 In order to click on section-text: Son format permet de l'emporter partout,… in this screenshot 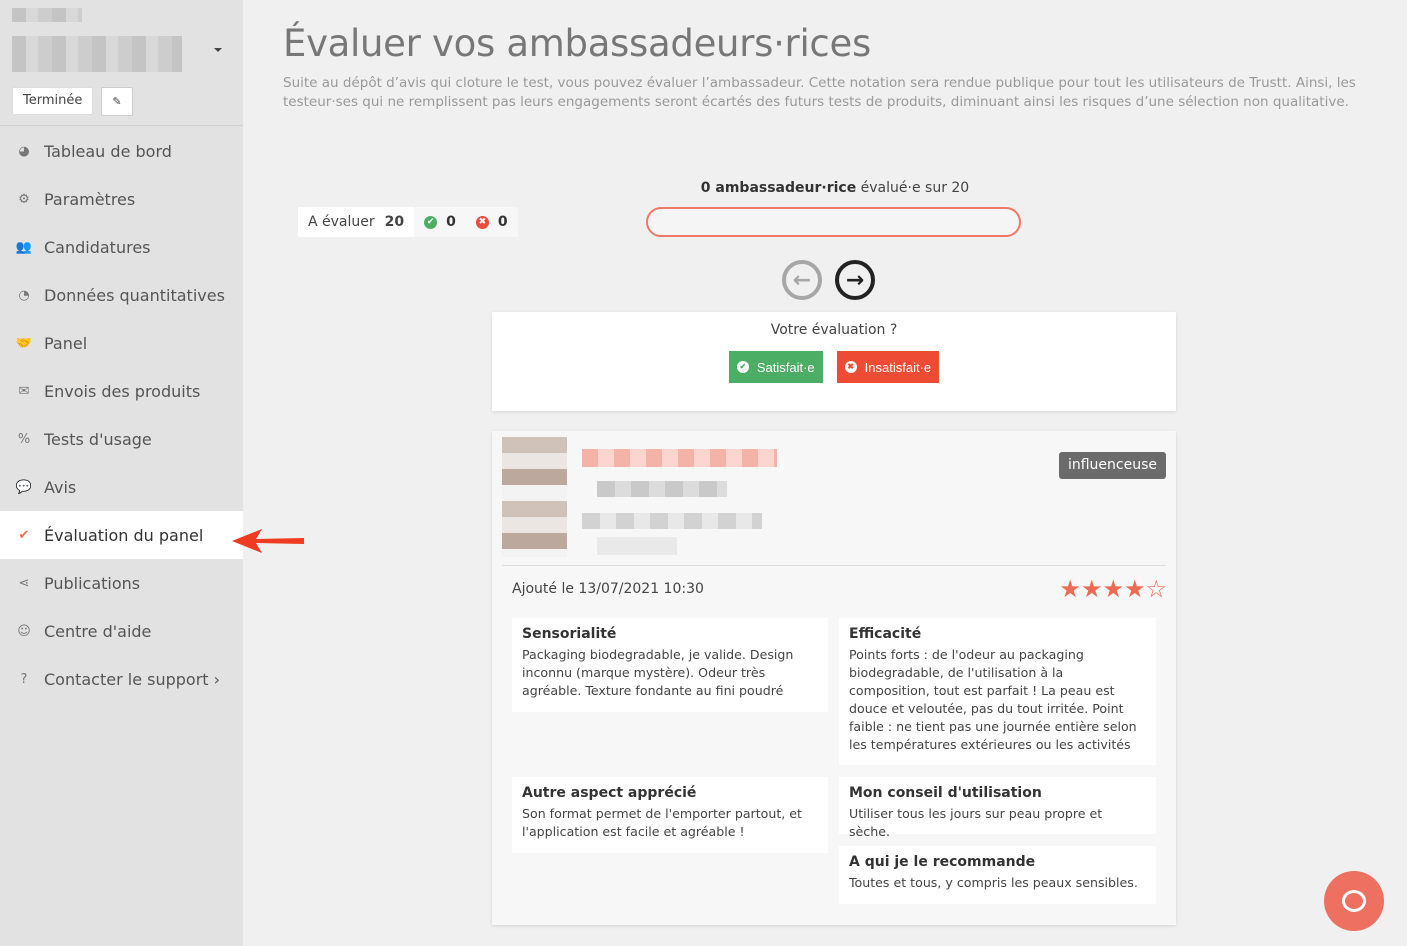, I will do `click(662, 822)`.